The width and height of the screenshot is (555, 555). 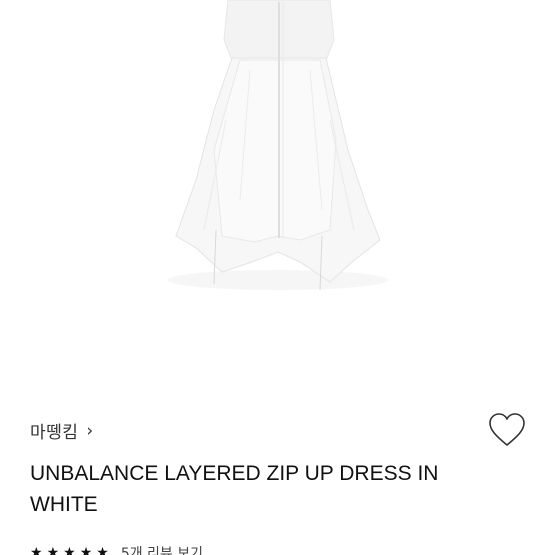 What do you see at coordinates (116, 549) in the screenshot?
I see `rating-row: ★ ★ ★ ★ ★ 5개 리뷰 보기` at bounding box center [116, 549].